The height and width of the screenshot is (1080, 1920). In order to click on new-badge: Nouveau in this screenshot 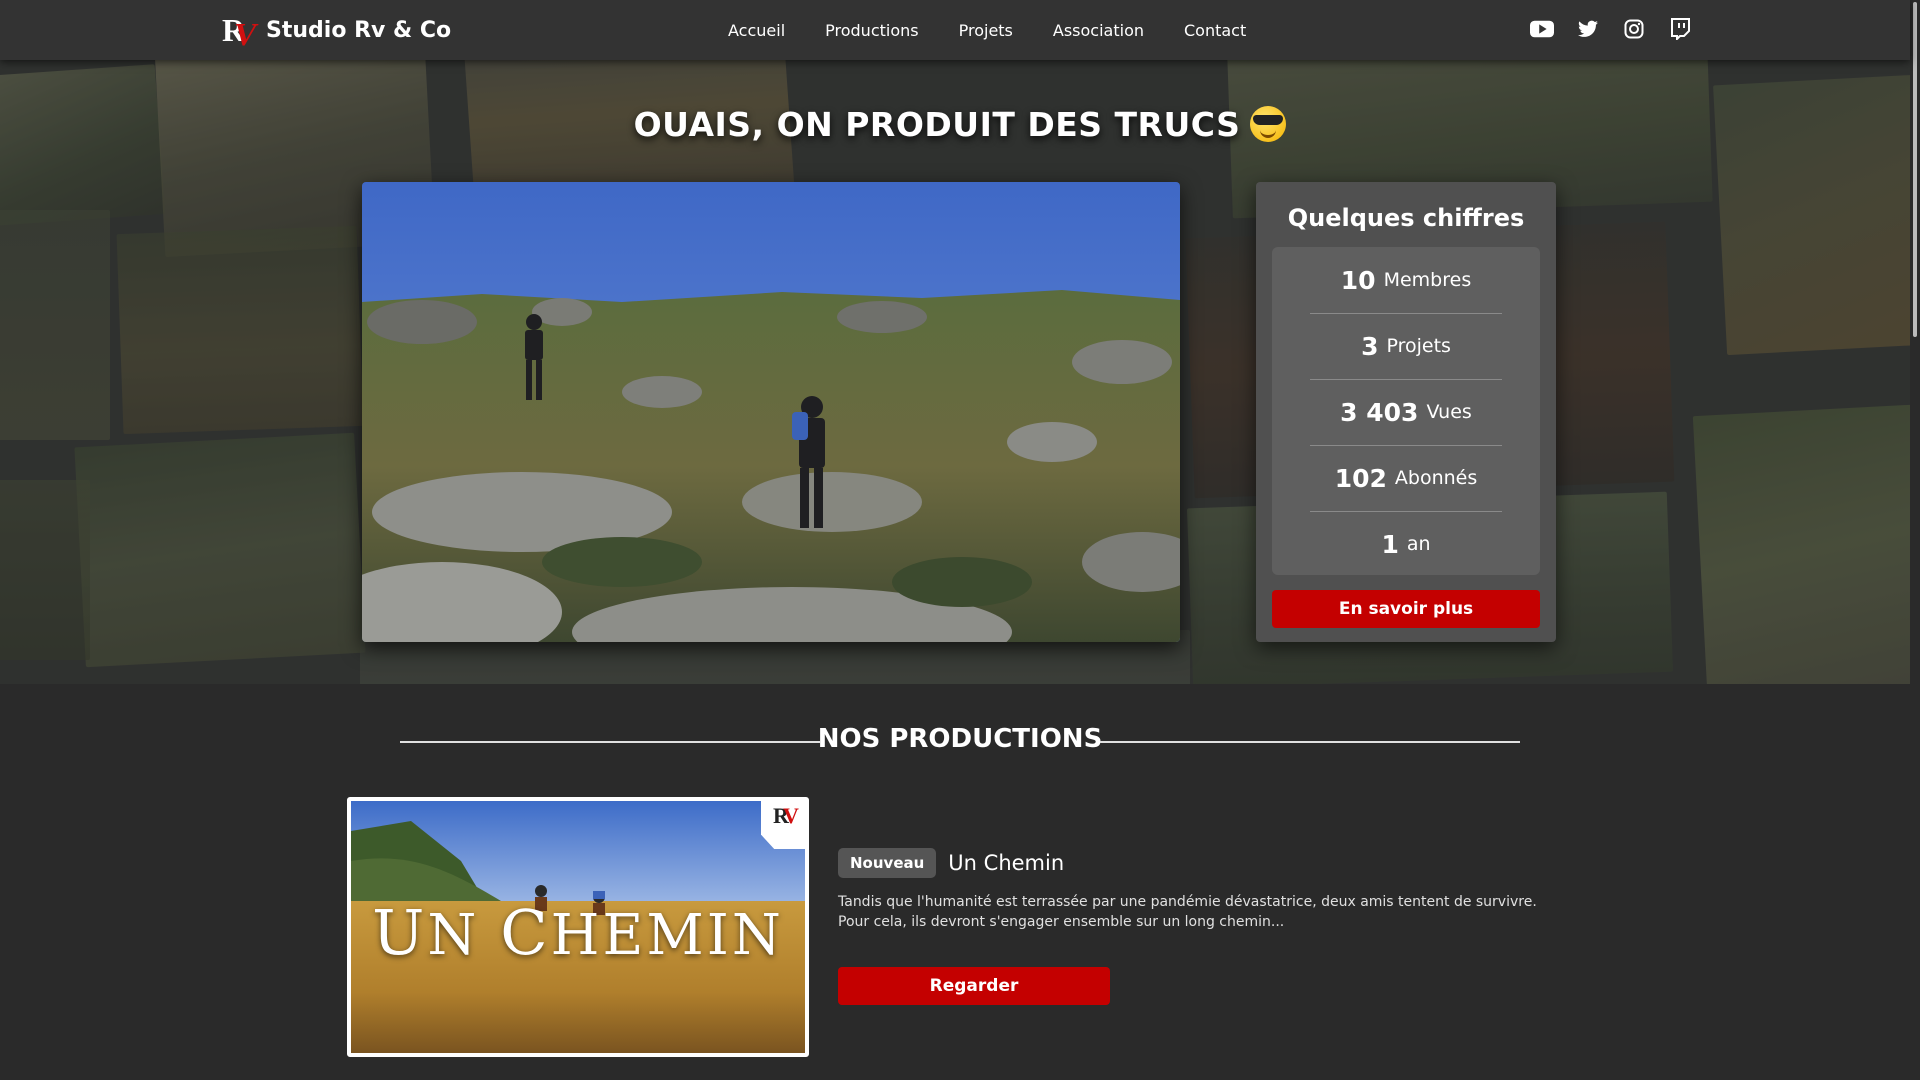, I will do `click(887, 863)`.